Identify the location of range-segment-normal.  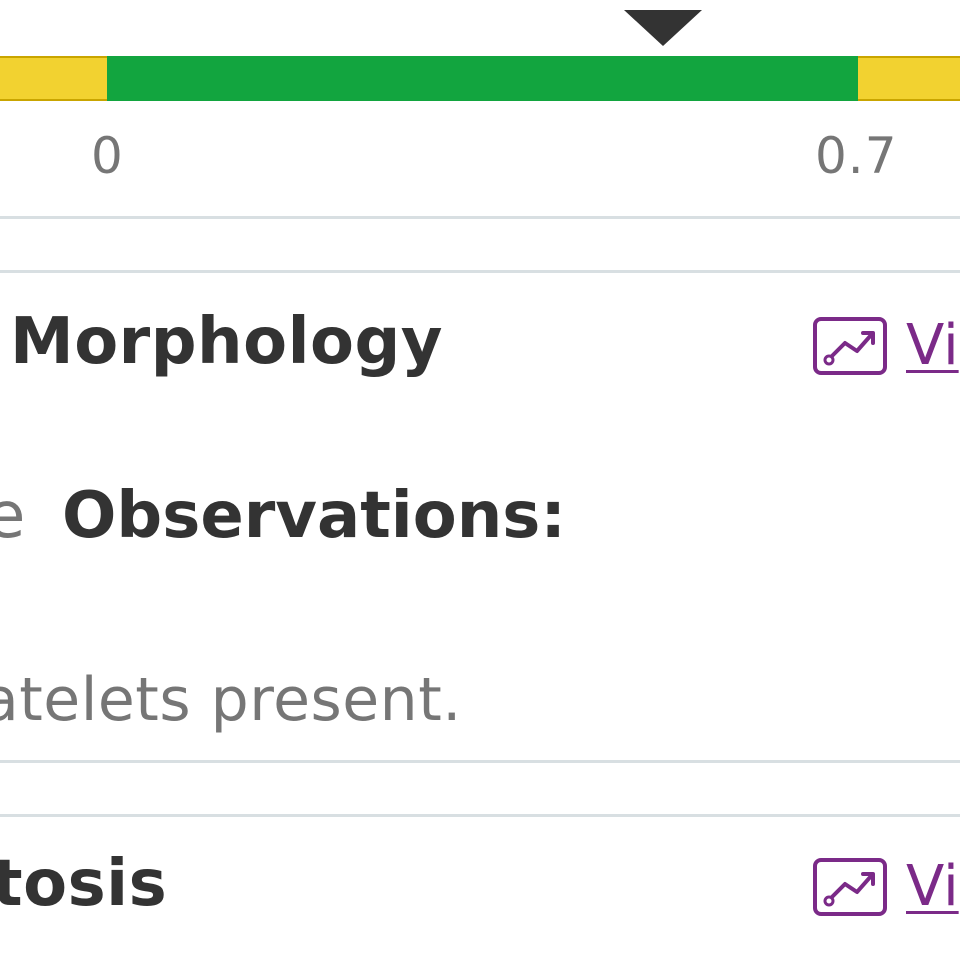
(482, 78).